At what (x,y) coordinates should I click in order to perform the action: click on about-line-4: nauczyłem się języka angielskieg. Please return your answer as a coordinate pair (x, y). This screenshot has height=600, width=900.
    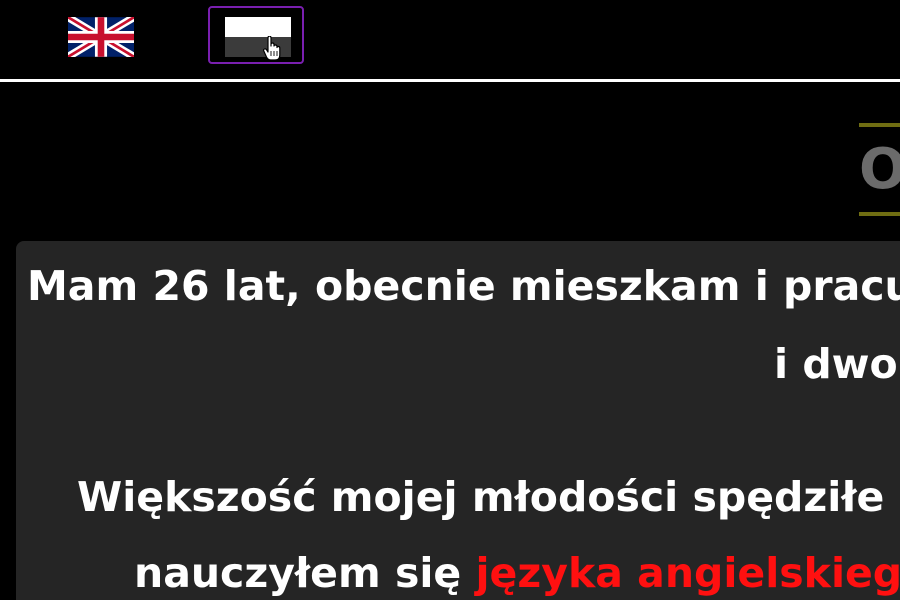
    Looking at the image, I should click on (517, 573).